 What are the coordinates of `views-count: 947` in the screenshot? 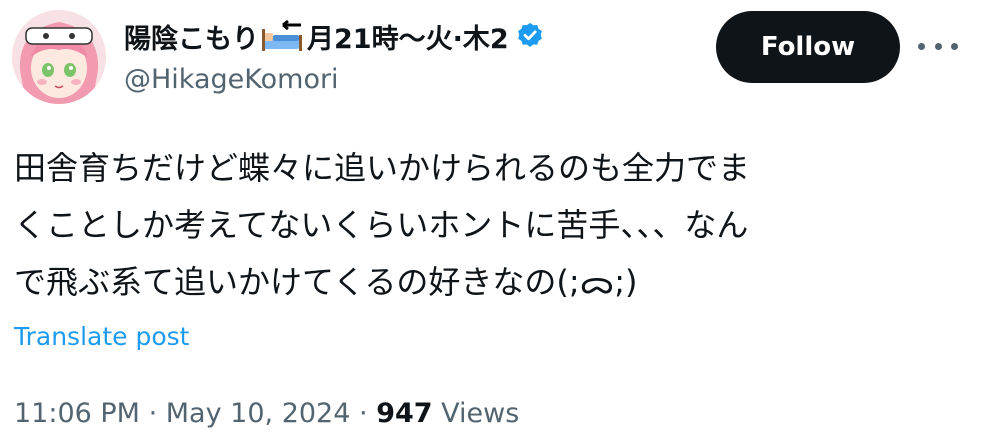 It's located at (404, 413).